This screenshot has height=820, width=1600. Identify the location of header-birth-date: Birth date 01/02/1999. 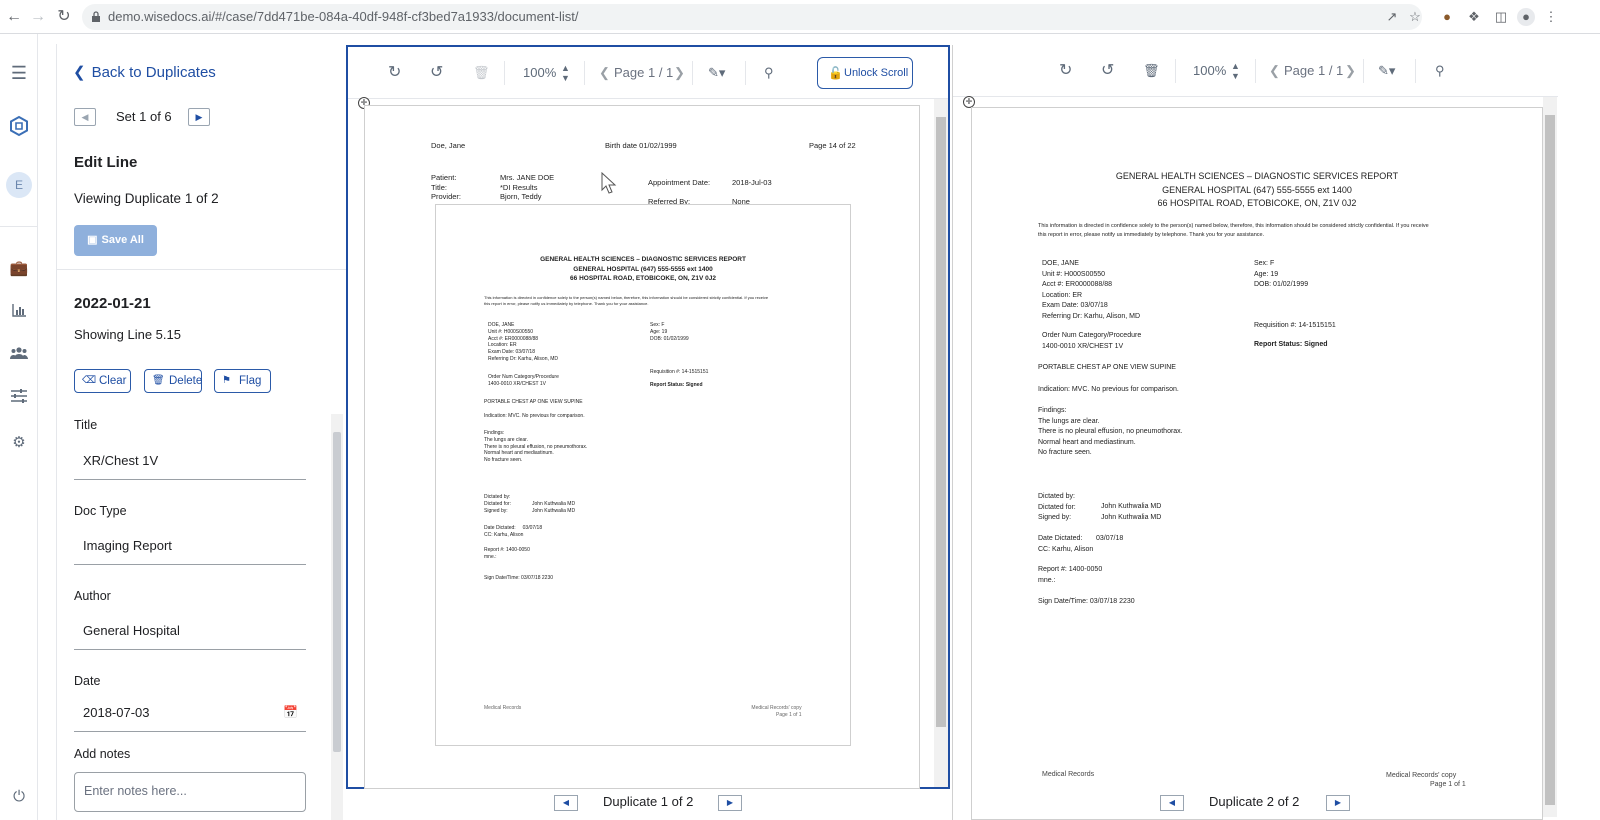
(641, 145).